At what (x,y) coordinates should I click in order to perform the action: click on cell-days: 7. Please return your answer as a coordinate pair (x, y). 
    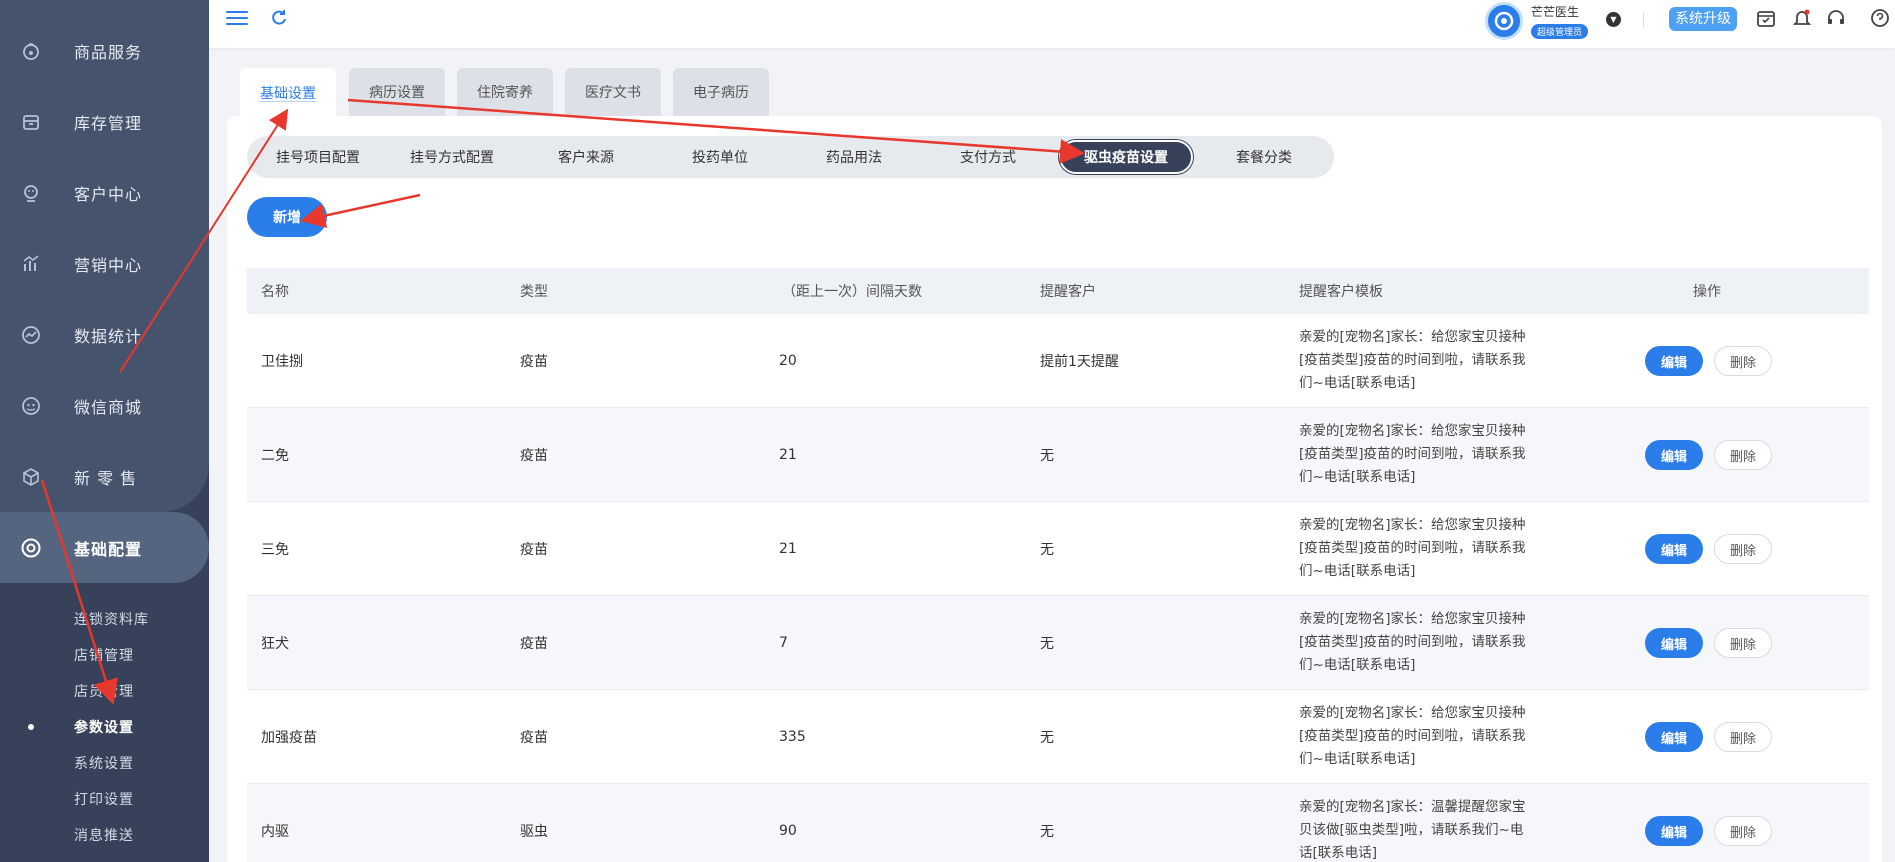
    Looking at the image, I should click on (783, 642).